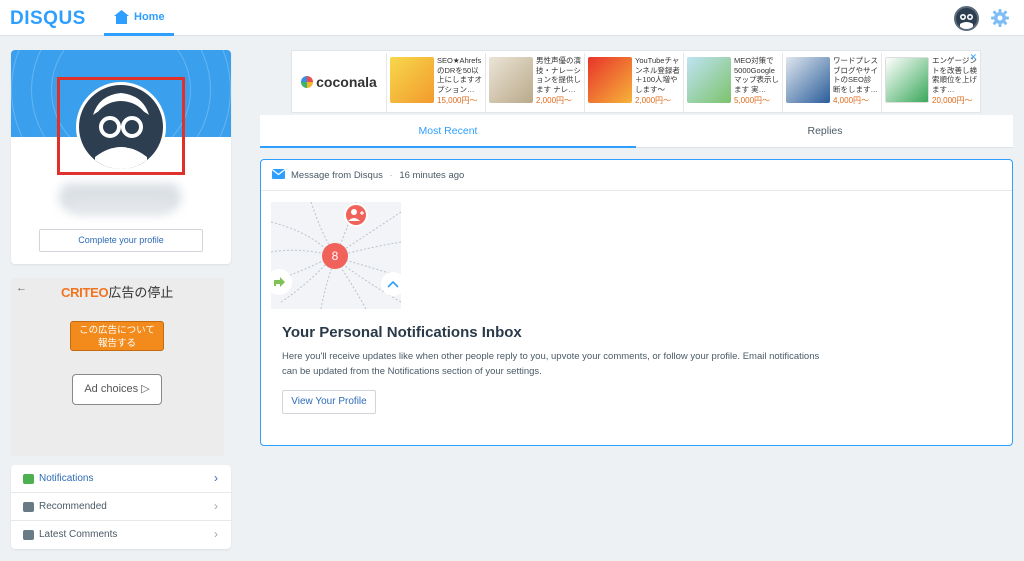 This screenshot has width=1024, height=561. Describe the element at coordinates (636, 175) in the screenshot. I see `message-header: Message from Disqus · 16 minutes ago` at that location.